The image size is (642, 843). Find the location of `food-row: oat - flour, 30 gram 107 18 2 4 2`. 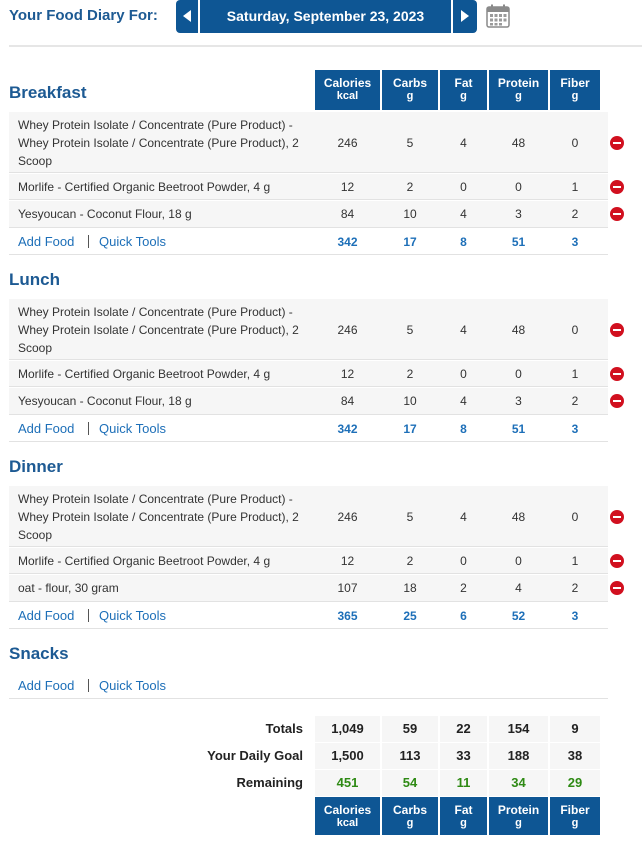

food-row: oat - flour, 30 gram 107 18 2 4 2 is located at coordinates (308, 588).